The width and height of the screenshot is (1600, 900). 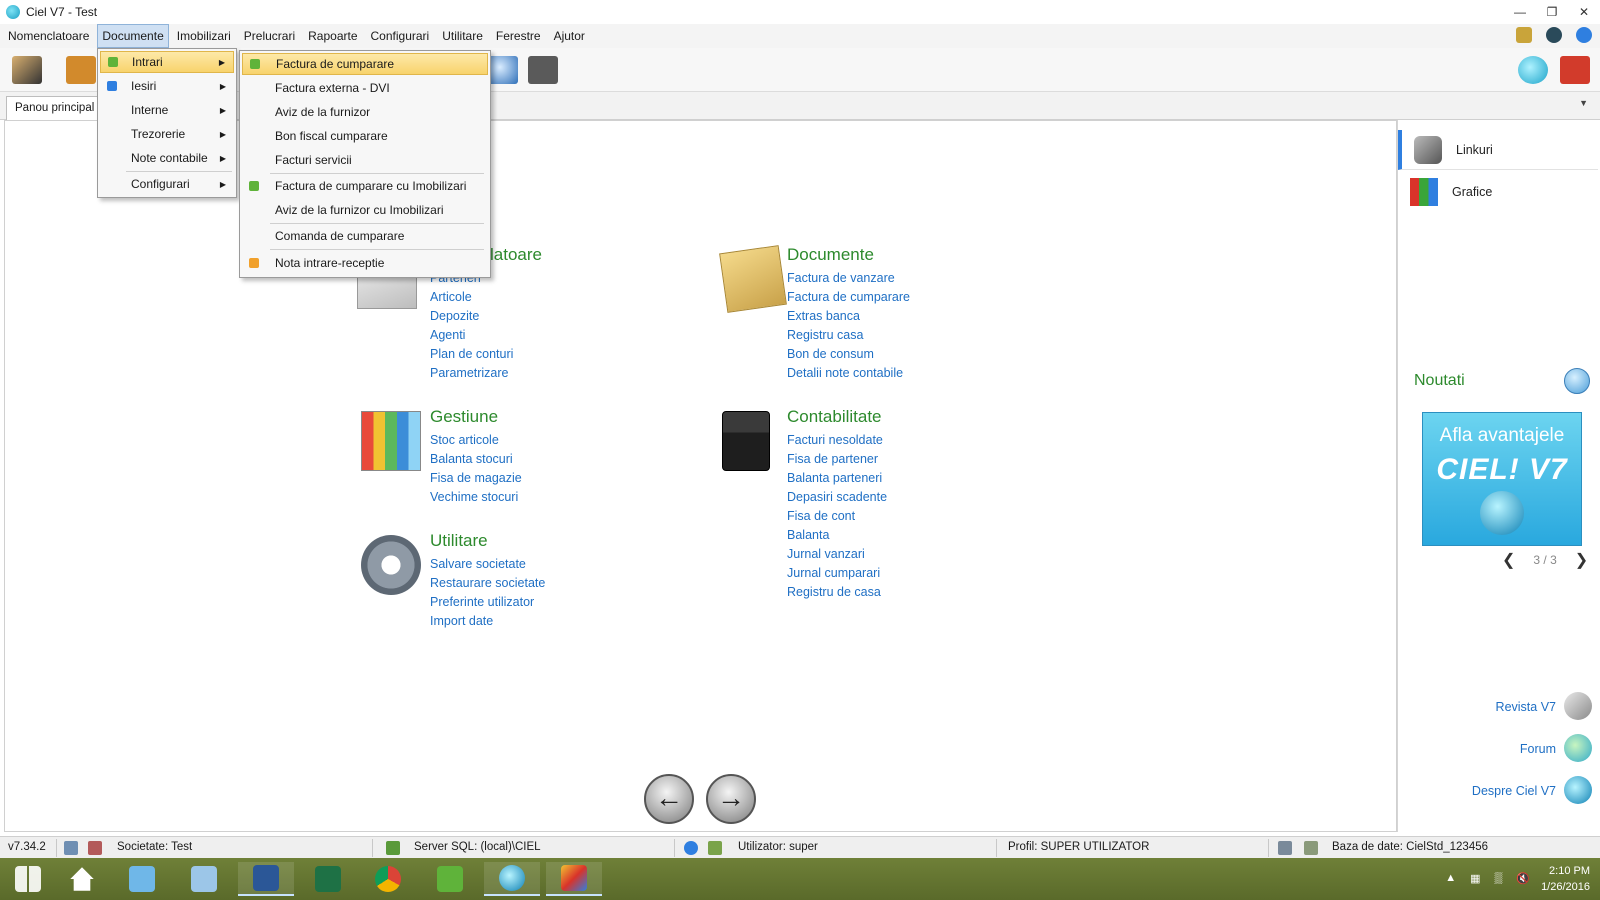 I want to click on submenu-item-factura-cumparare-imobilizari: Factura de cumparare cu Imobilizari, so click(x=365, y=186).